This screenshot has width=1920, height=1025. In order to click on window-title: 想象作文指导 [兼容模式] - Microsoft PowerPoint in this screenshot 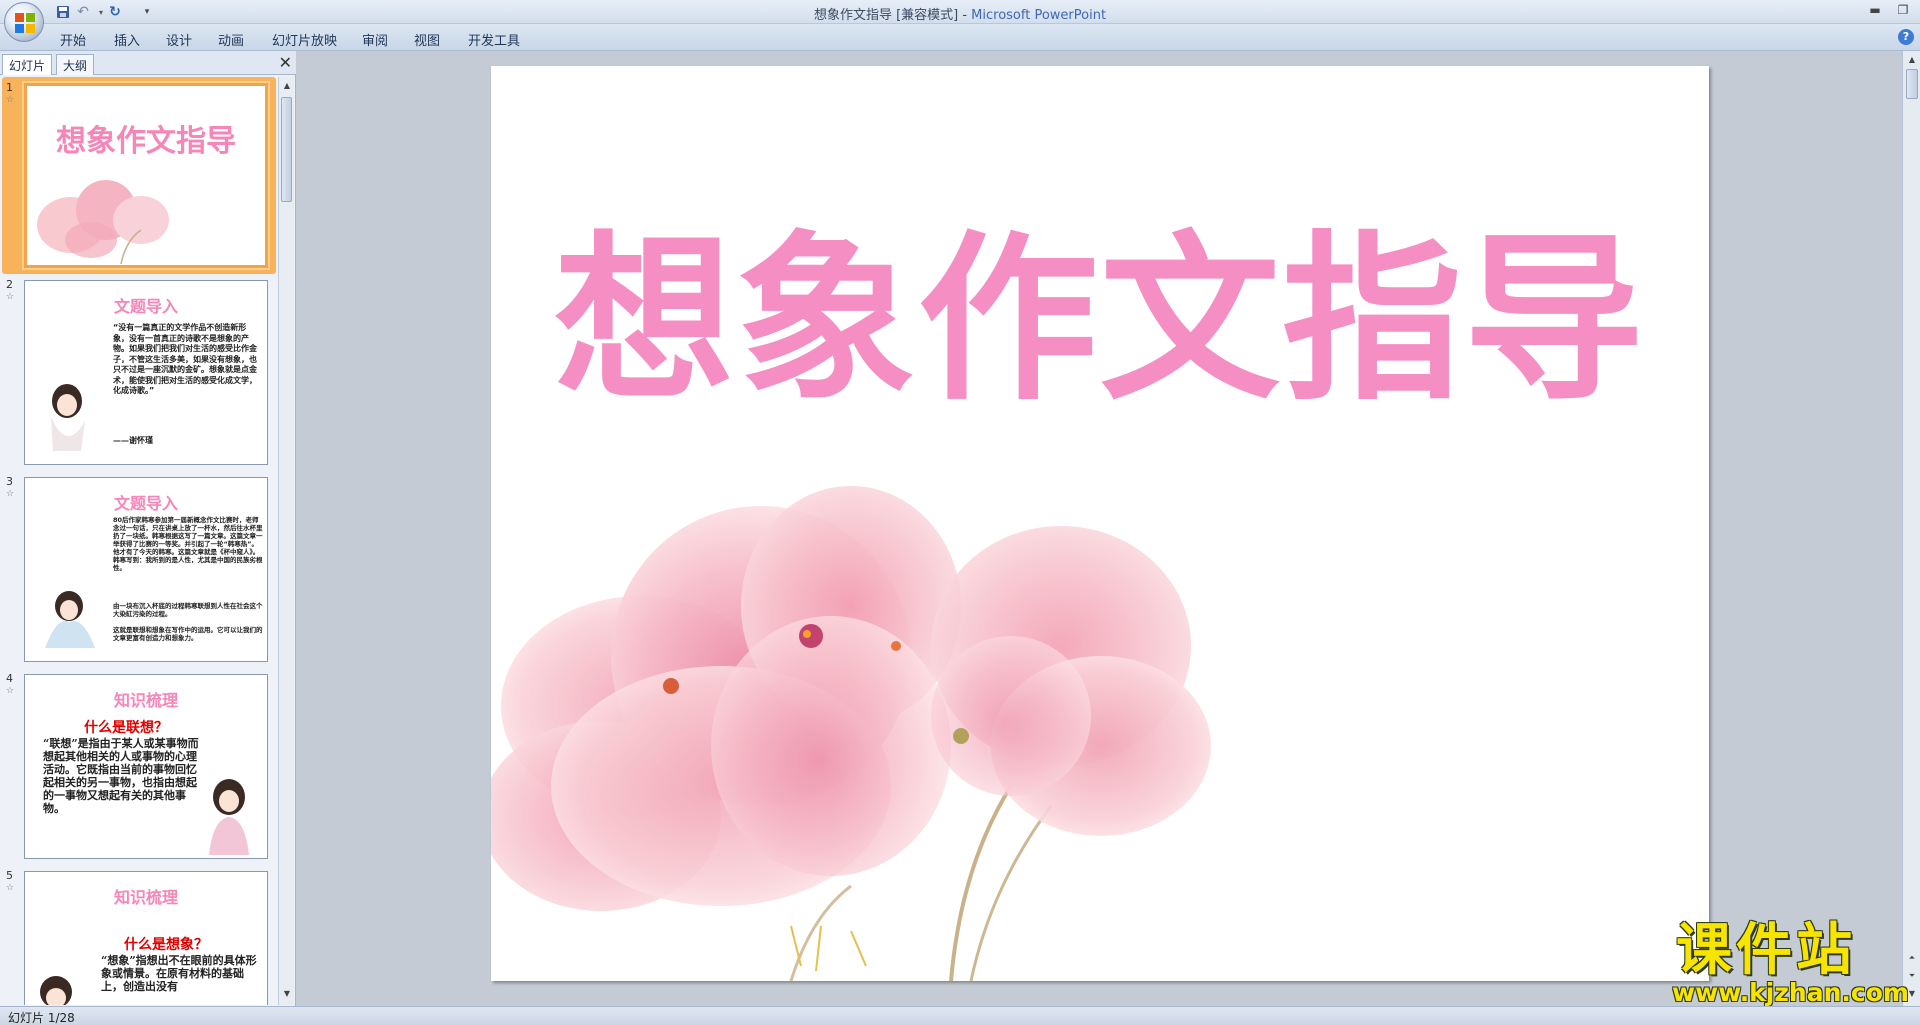, I will do `click(960, 13)`.